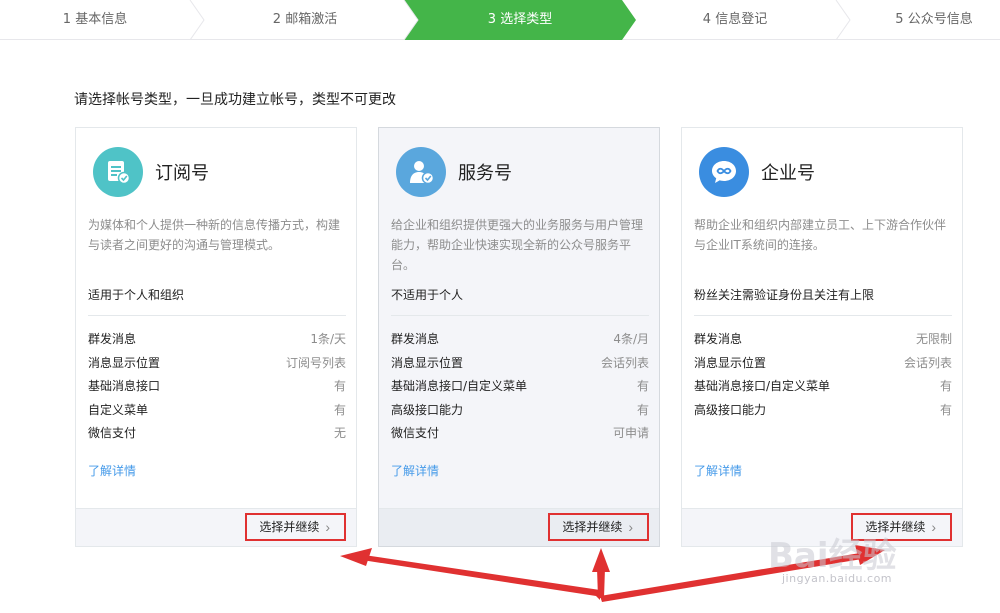 This screenshot has width=1000, height=613. I want to click on feature-row: 群发消息 4条/月, so click(520, 340).